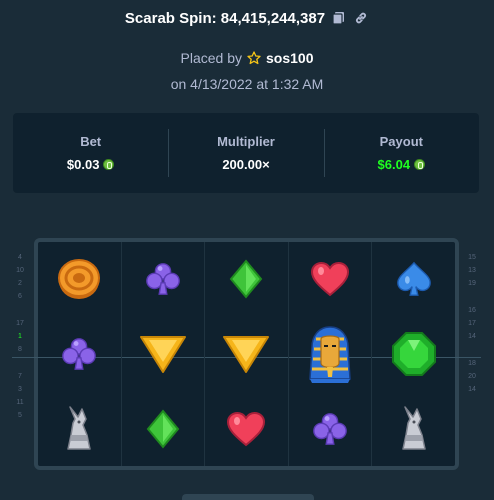  What do you see at coordinates (83, 164) in the screenshot?
I see `bet-value: $0.03` at bounding box center [83, 164].